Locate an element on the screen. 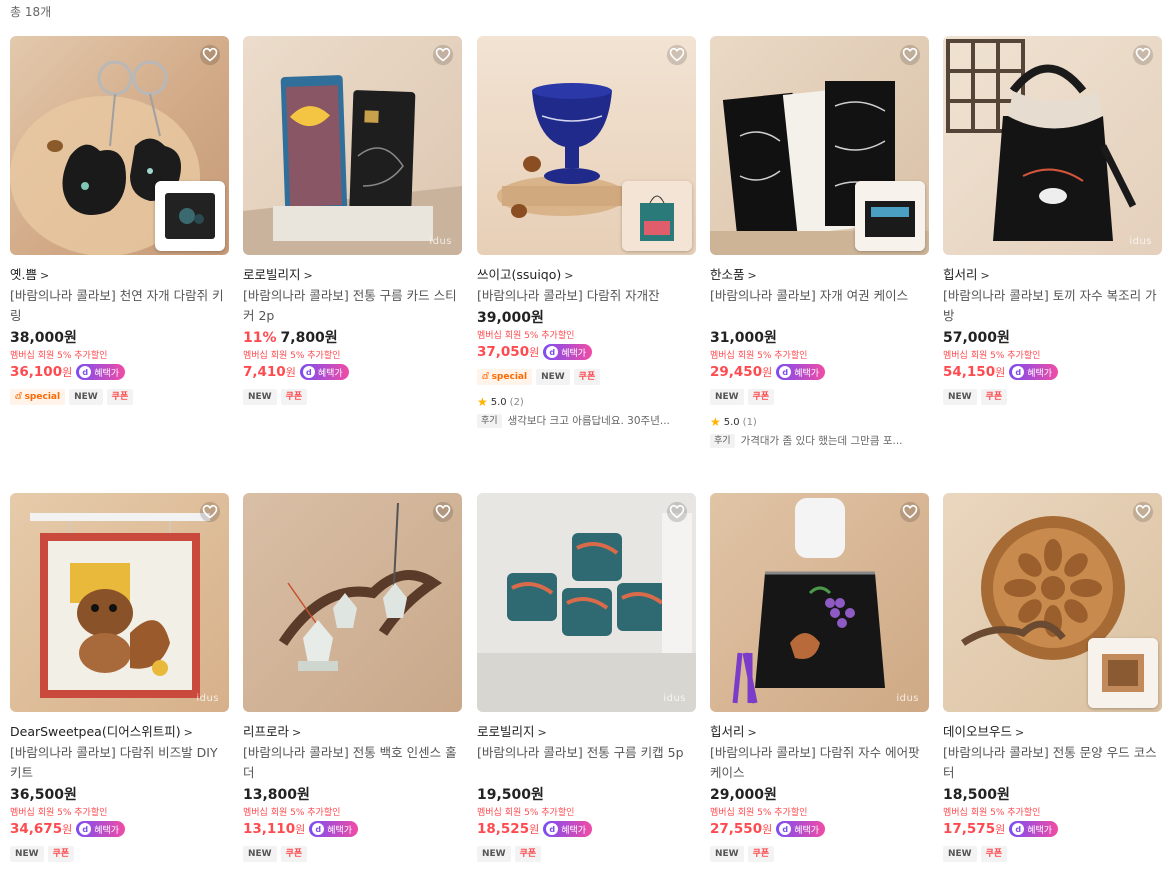 Image resolution: width=1176 pixels, height=879 pixels. product-name: [바람의나라 콜라보] 전통 백호 인센스 홀더 is located at coordinates (352, 763).